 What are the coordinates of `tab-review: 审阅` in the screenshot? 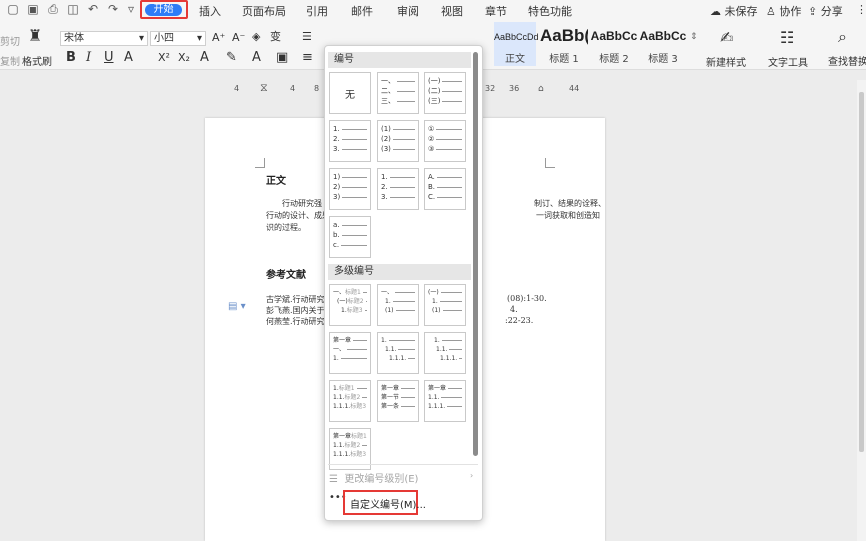 It's located at (408, 11).